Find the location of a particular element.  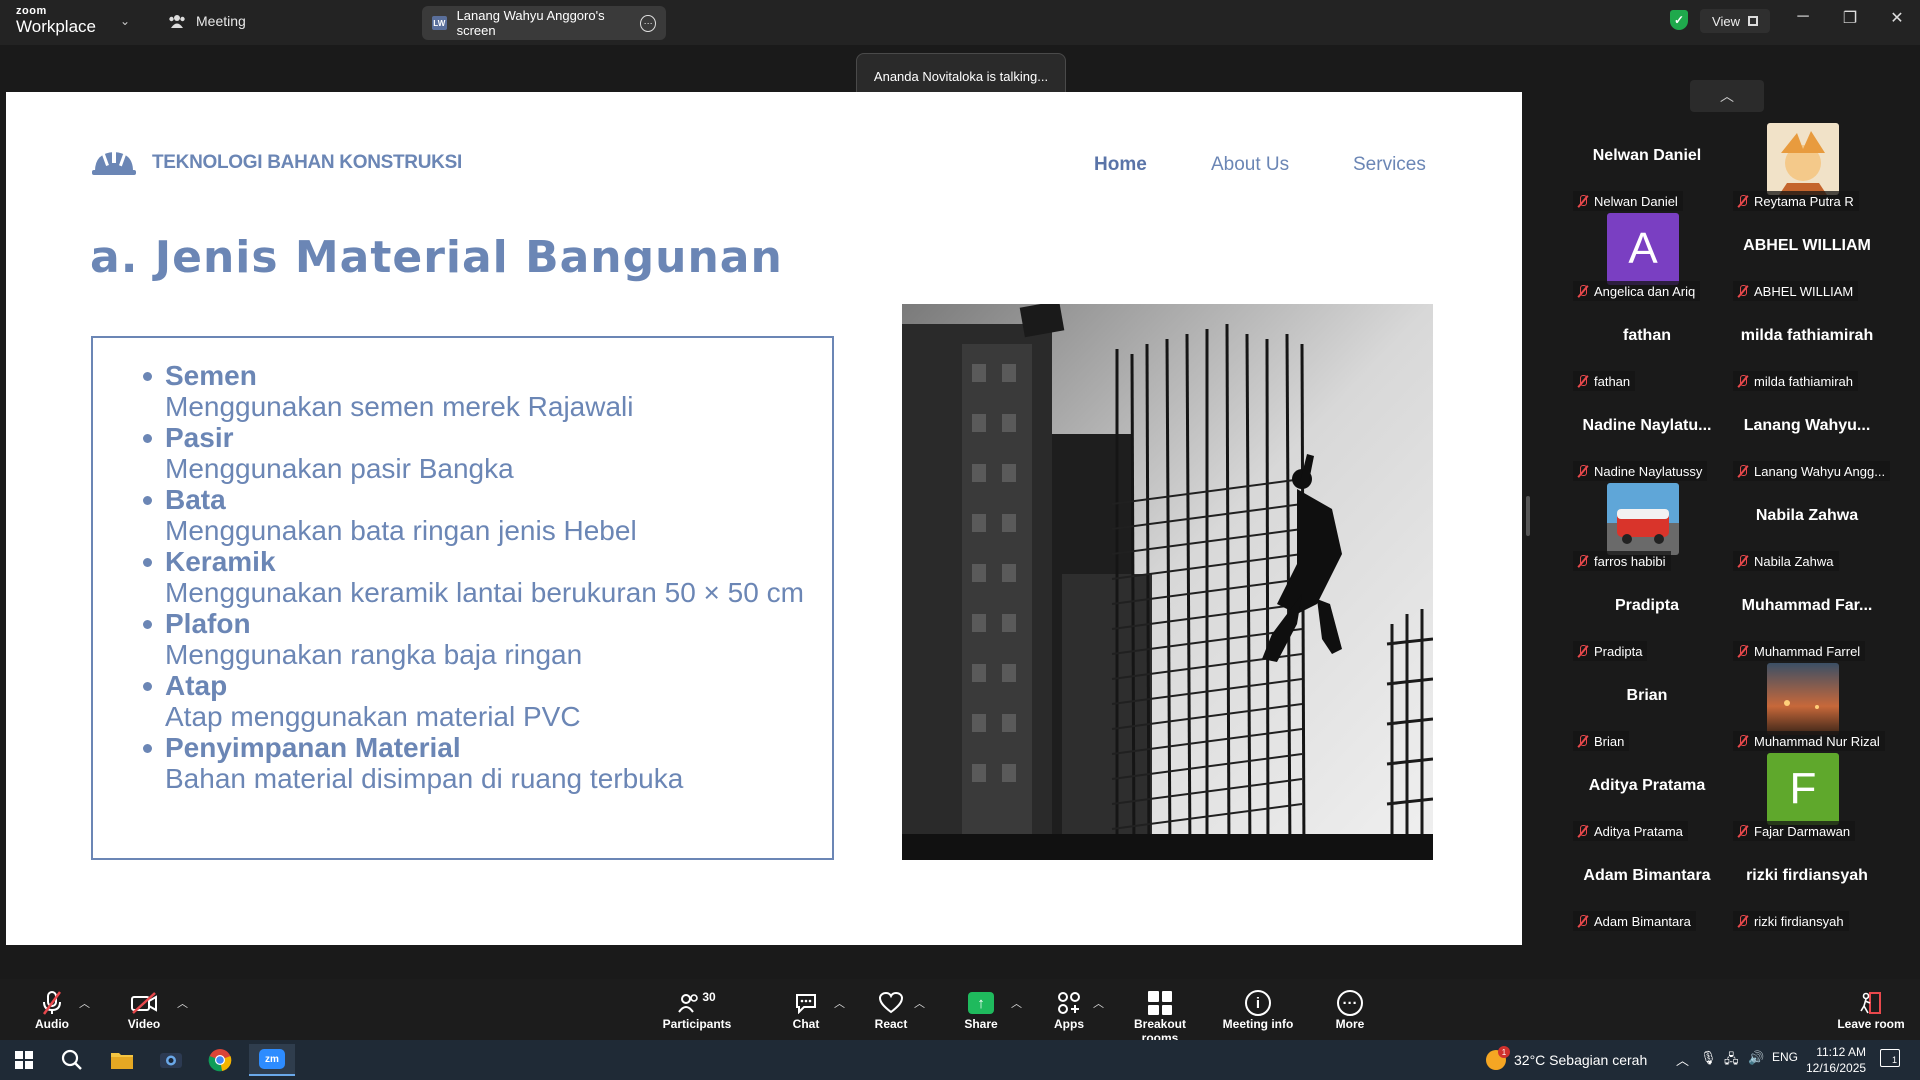

participant-tile: Muhammad Far... Muhammad Farrel is located at coordinates (1807, 629).